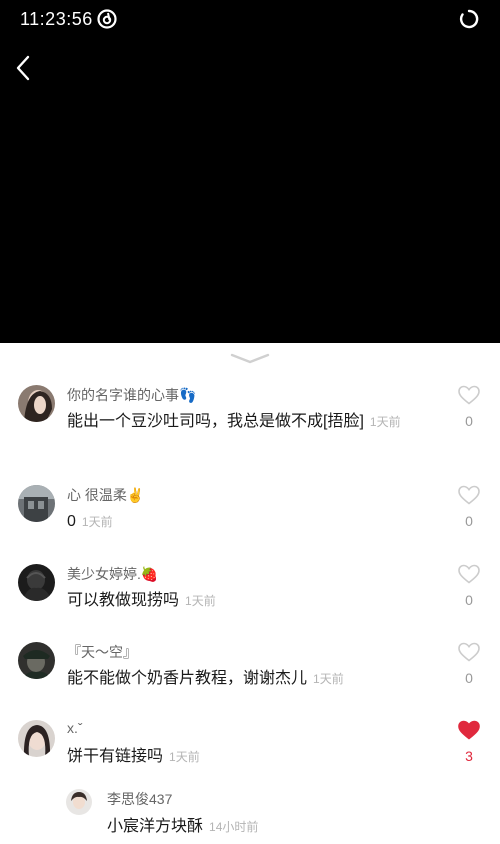 This screenshot has width=500, height=844. What do you see at coordinates (139, 799) in the screenshot?
I see `reply-username: 李思俊437` at bounding box center [139, 799].